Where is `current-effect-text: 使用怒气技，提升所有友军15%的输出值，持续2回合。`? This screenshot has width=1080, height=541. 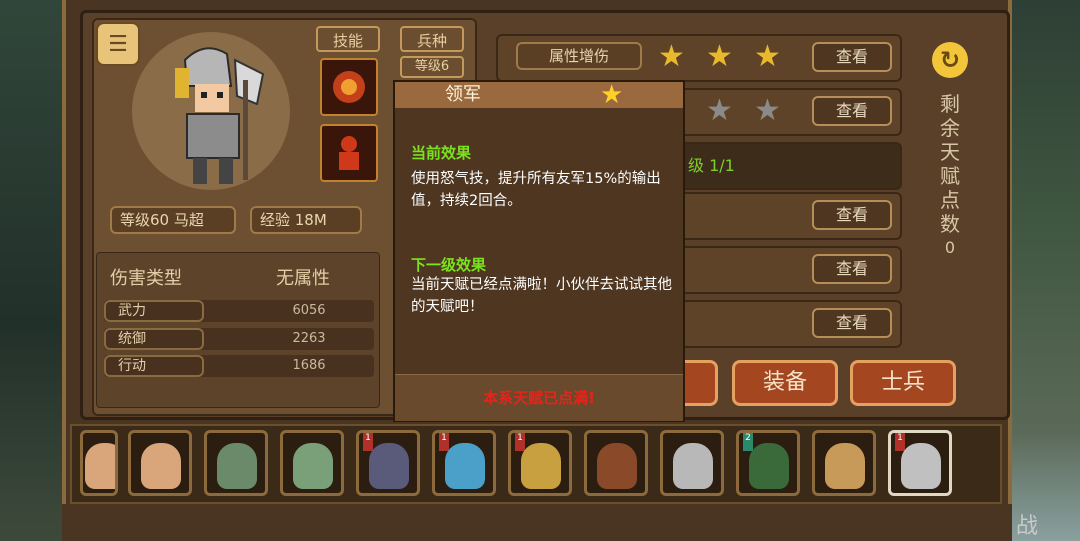
current-effect-text: 使用怒气技，提升所有友军15%的输出值，持续2回合。 is located at coordinates (536, 190).